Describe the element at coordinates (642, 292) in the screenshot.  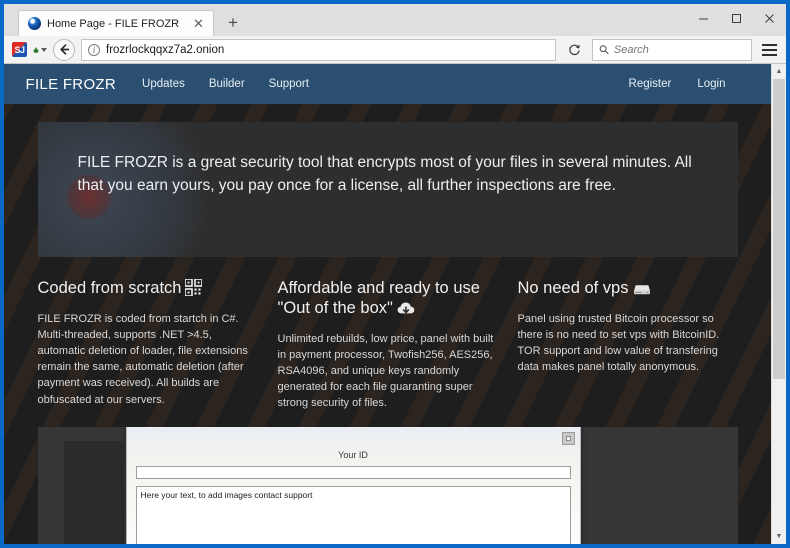
I see `server-icon` at that location.